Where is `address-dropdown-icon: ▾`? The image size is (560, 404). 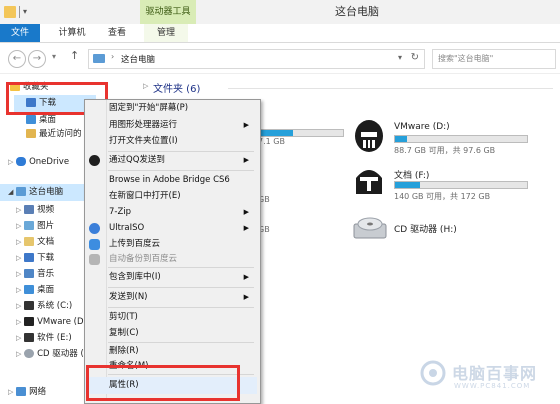
address-dropdown-icon: ▾ is located at coordinates (400, 57).